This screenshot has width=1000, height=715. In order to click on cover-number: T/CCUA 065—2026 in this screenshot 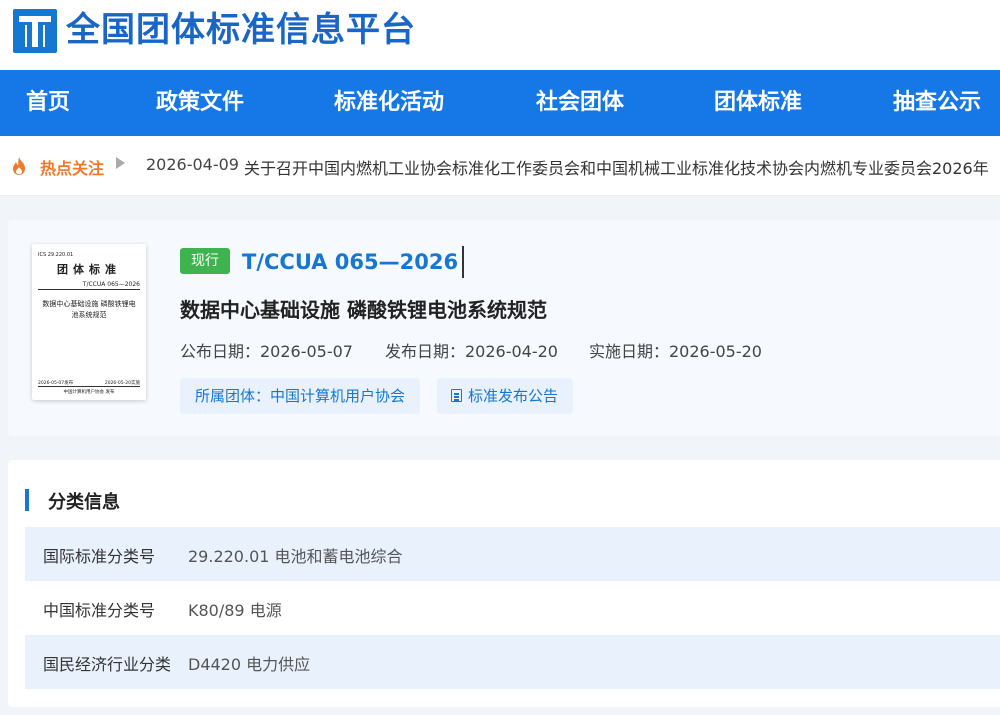, I will do `click(111, 284)`.